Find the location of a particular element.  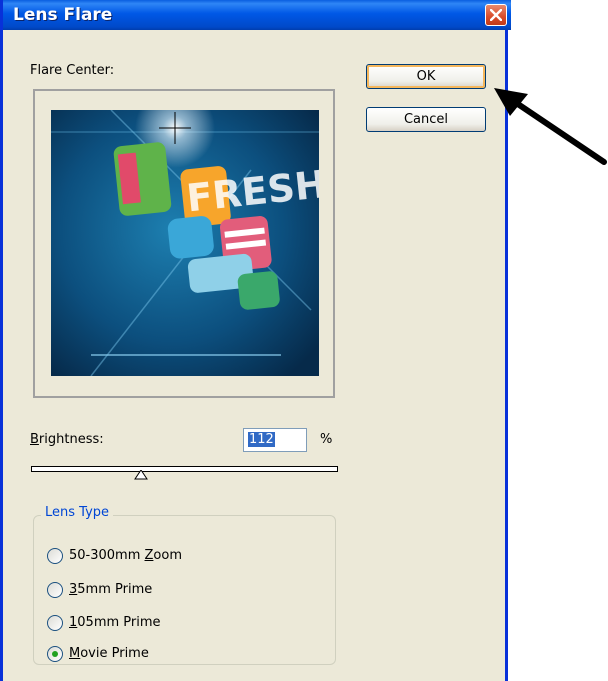

radio-label: 35mm Prime is located at coordinates (111, 589).